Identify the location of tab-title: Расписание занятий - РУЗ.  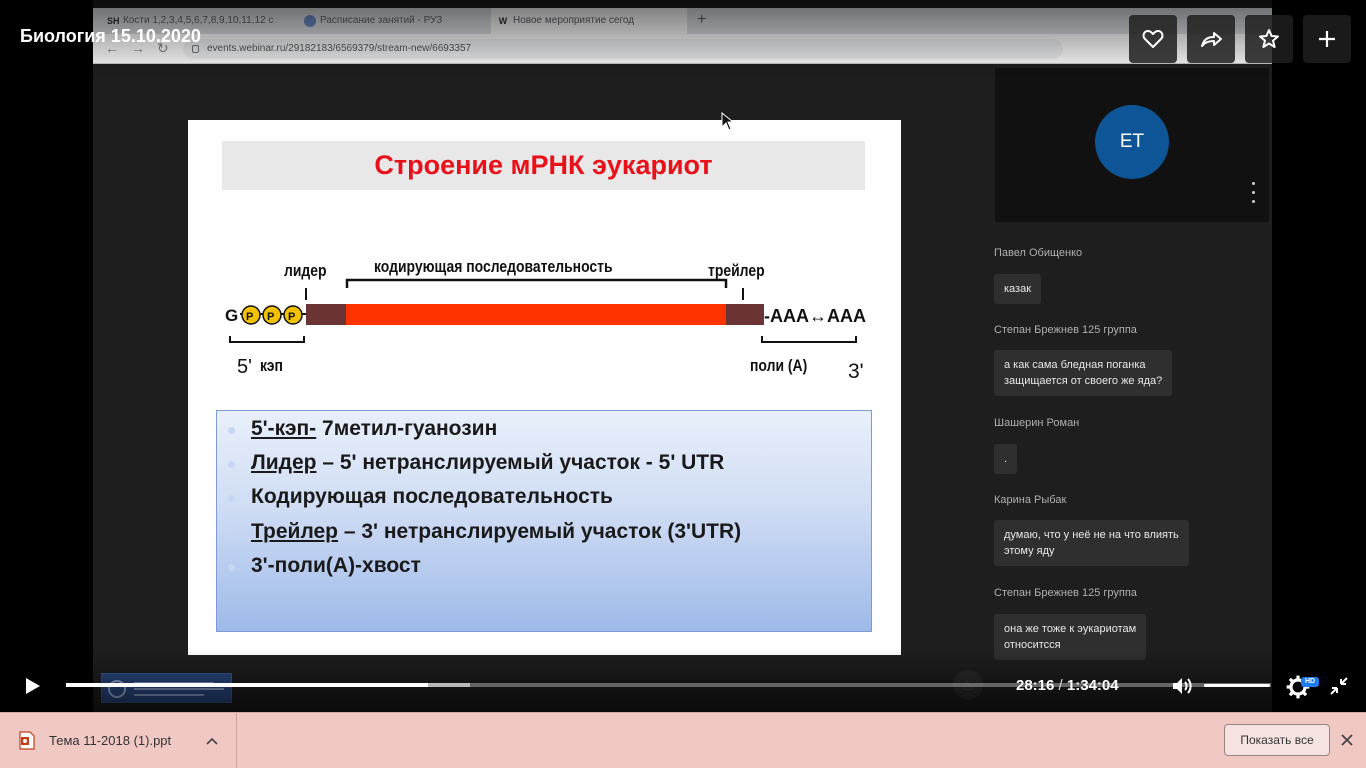
(381, 20).